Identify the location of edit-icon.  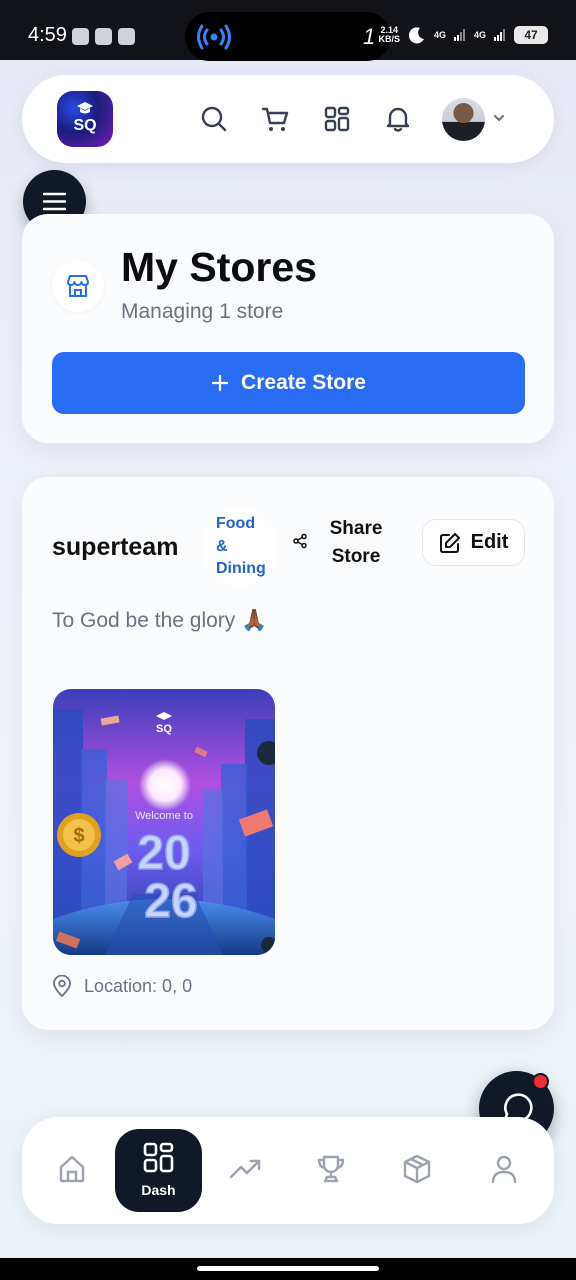
(449, 542).